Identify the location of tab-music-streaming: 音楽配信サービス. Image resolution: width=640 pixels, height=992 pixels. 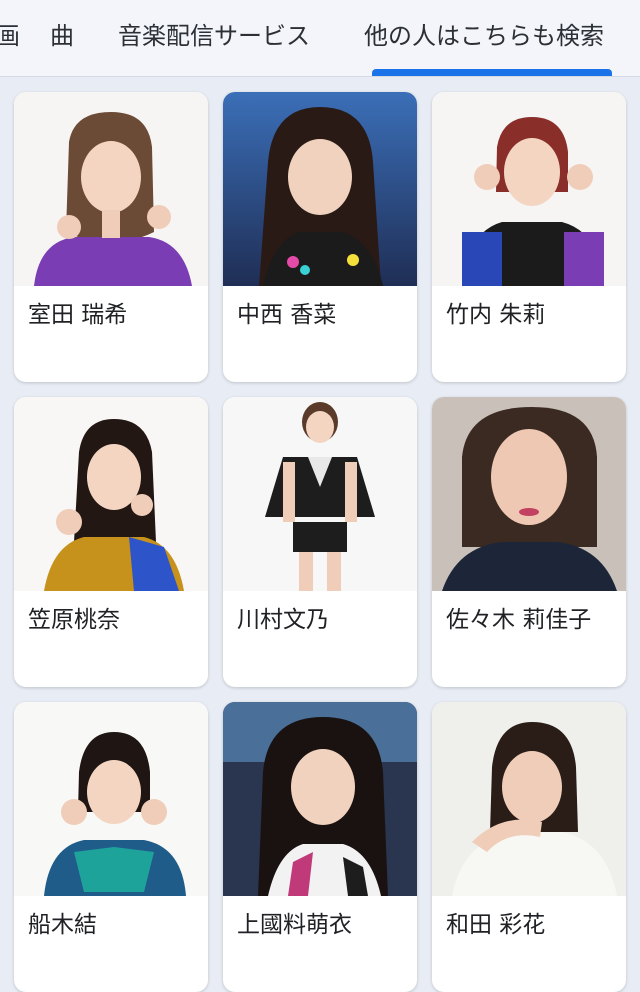
(214, 36).